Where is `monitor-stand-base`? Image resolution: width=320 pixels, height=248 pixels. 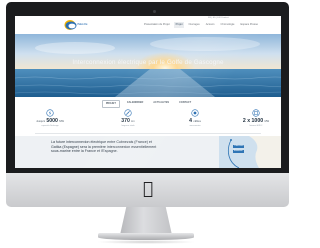
monitor-stand-base is located at coordinates (146, 236).